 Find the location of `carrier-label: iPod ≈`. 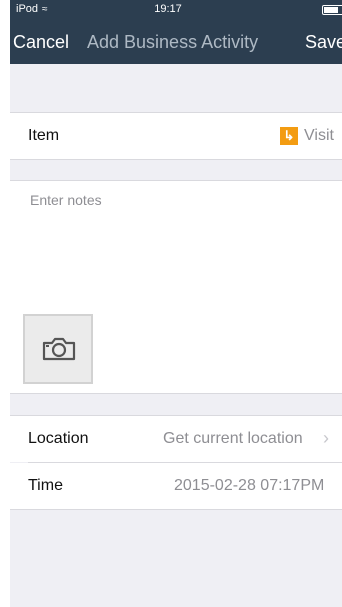

carrier-label: iPod ≈ is located at coordinates (32, 9).